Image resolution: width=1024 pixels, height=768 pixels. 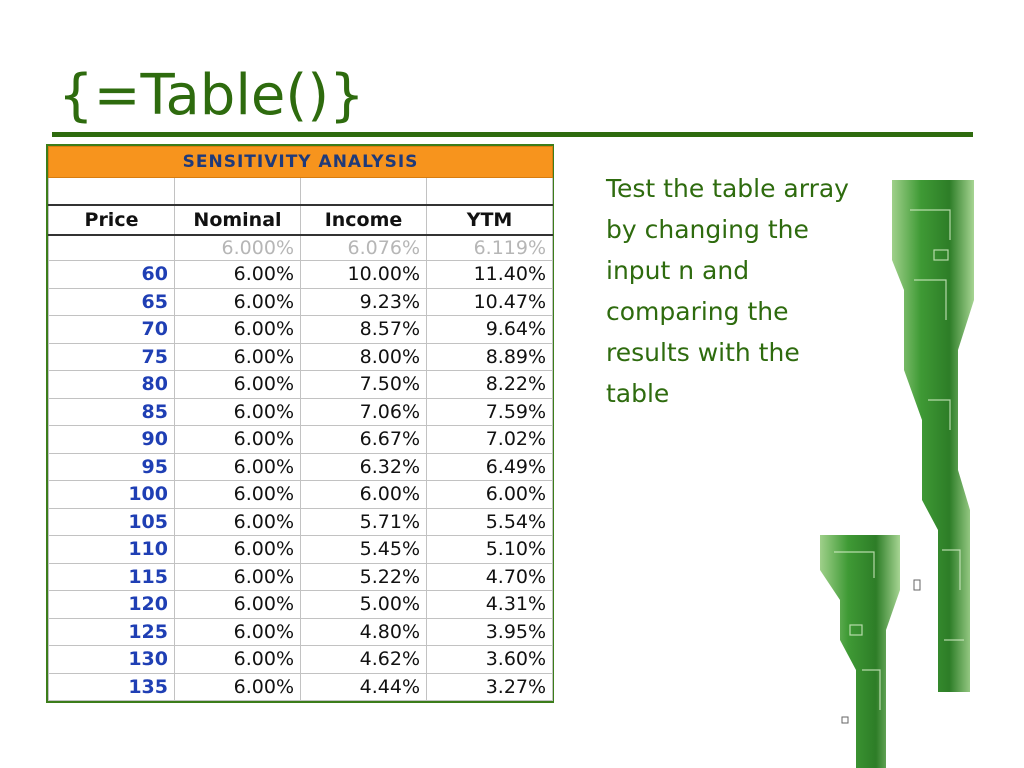 I want to click on table-row: 110 6.00% 5.45% 5.10%, so click(x=301, y=549).